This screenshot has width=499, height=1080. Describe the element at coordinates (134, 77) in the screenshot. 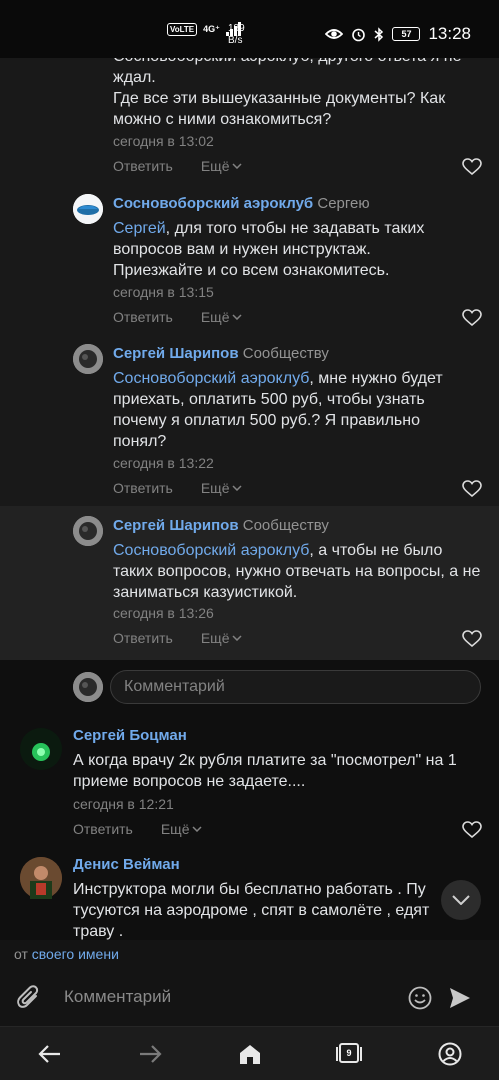

I see `comment-text: ждал.` at that location.